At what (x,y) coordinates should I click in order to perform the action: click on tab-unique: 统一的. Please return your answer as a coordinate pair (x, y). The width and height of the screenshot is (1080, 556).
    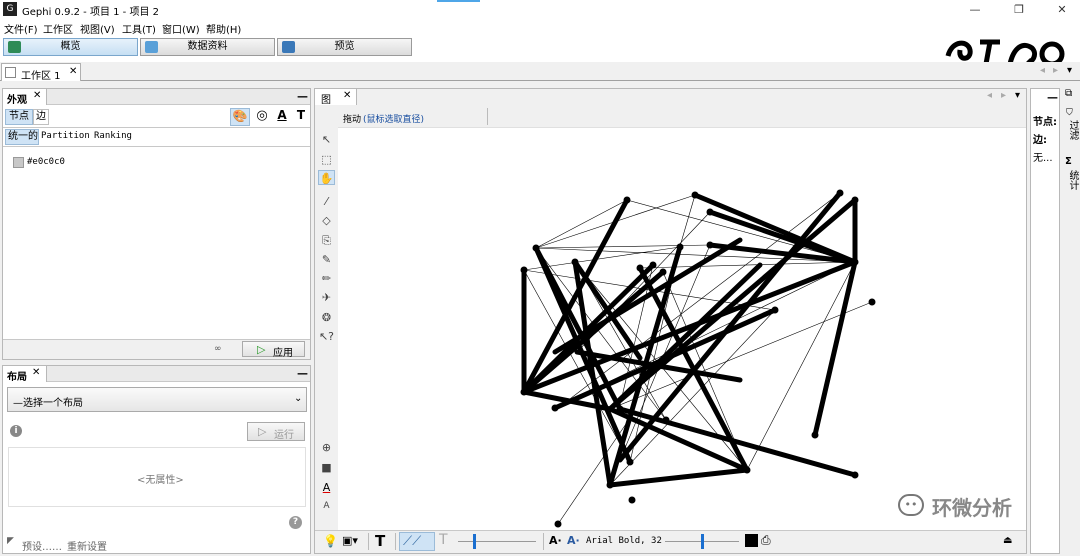
    Looking at the image, I should click on (22, 137).